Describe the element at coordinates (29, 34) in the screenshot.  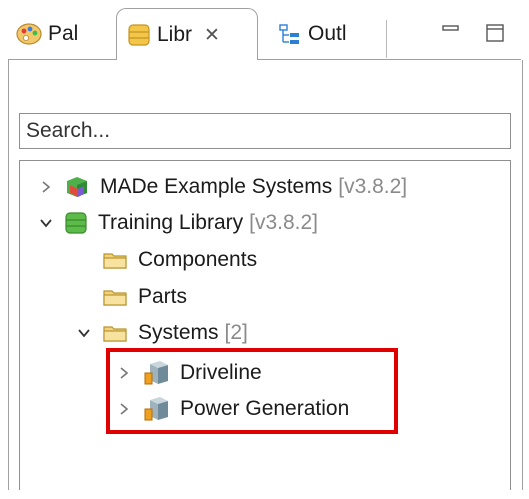
I see `palette-icon` at that location.